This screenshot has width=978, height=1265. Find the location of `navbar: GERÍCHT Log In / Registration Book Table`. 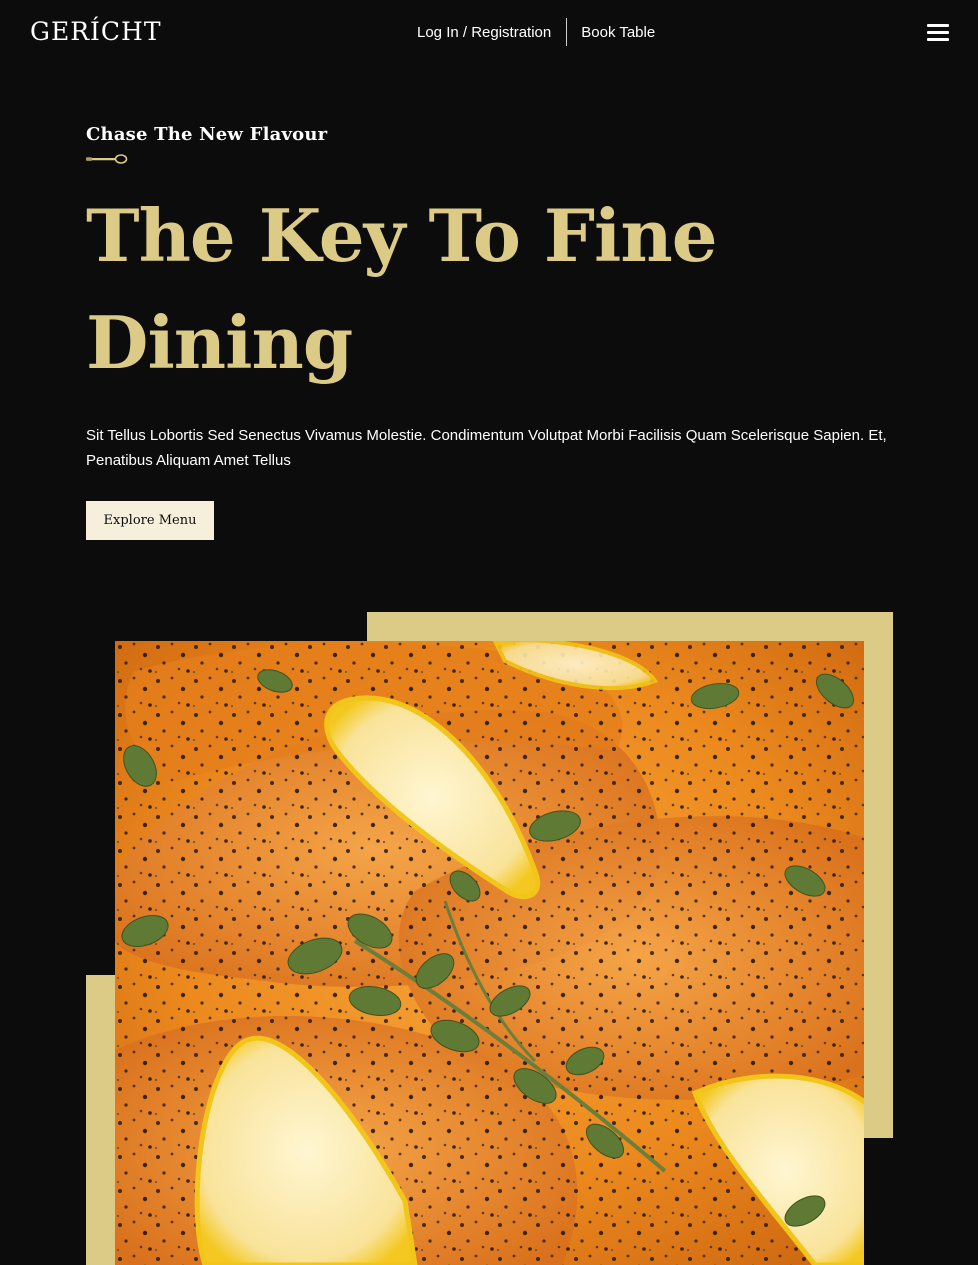

navbar: GERÍCHT Log In / Registration Book Table is located at coordinates (489, 33).